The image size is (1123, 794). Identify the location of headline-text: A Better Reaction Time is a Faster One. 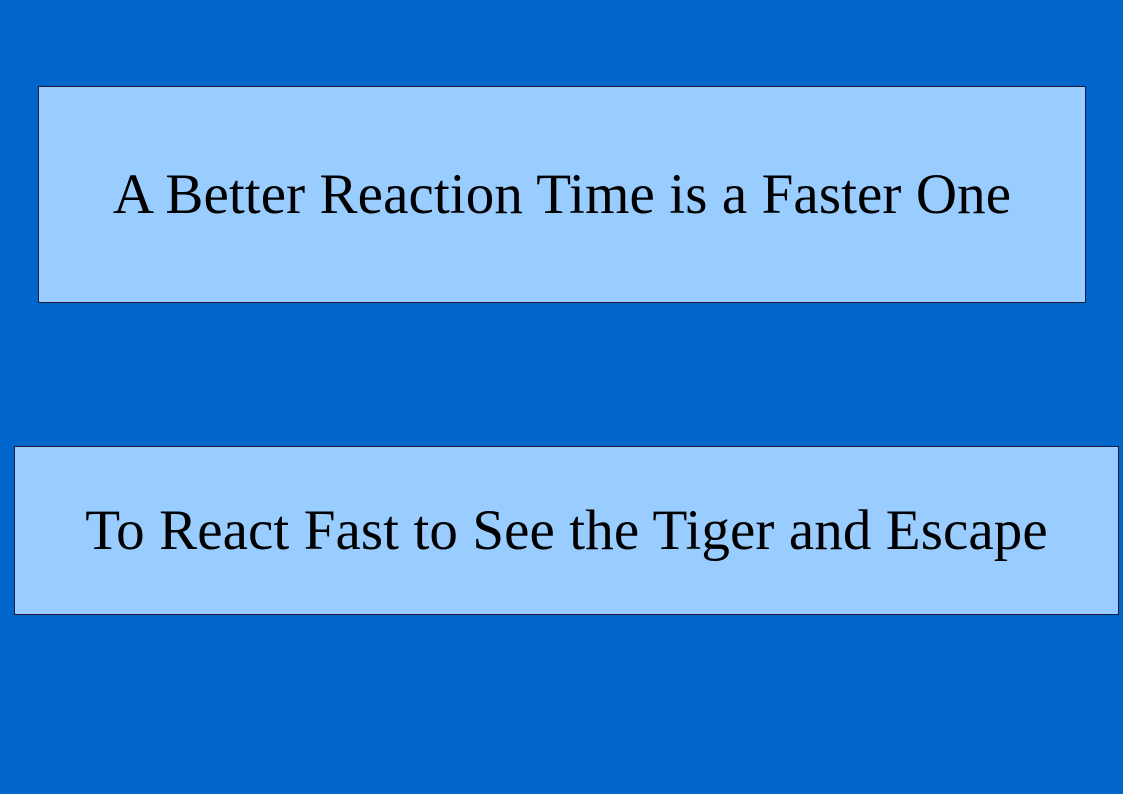
(562, 194).